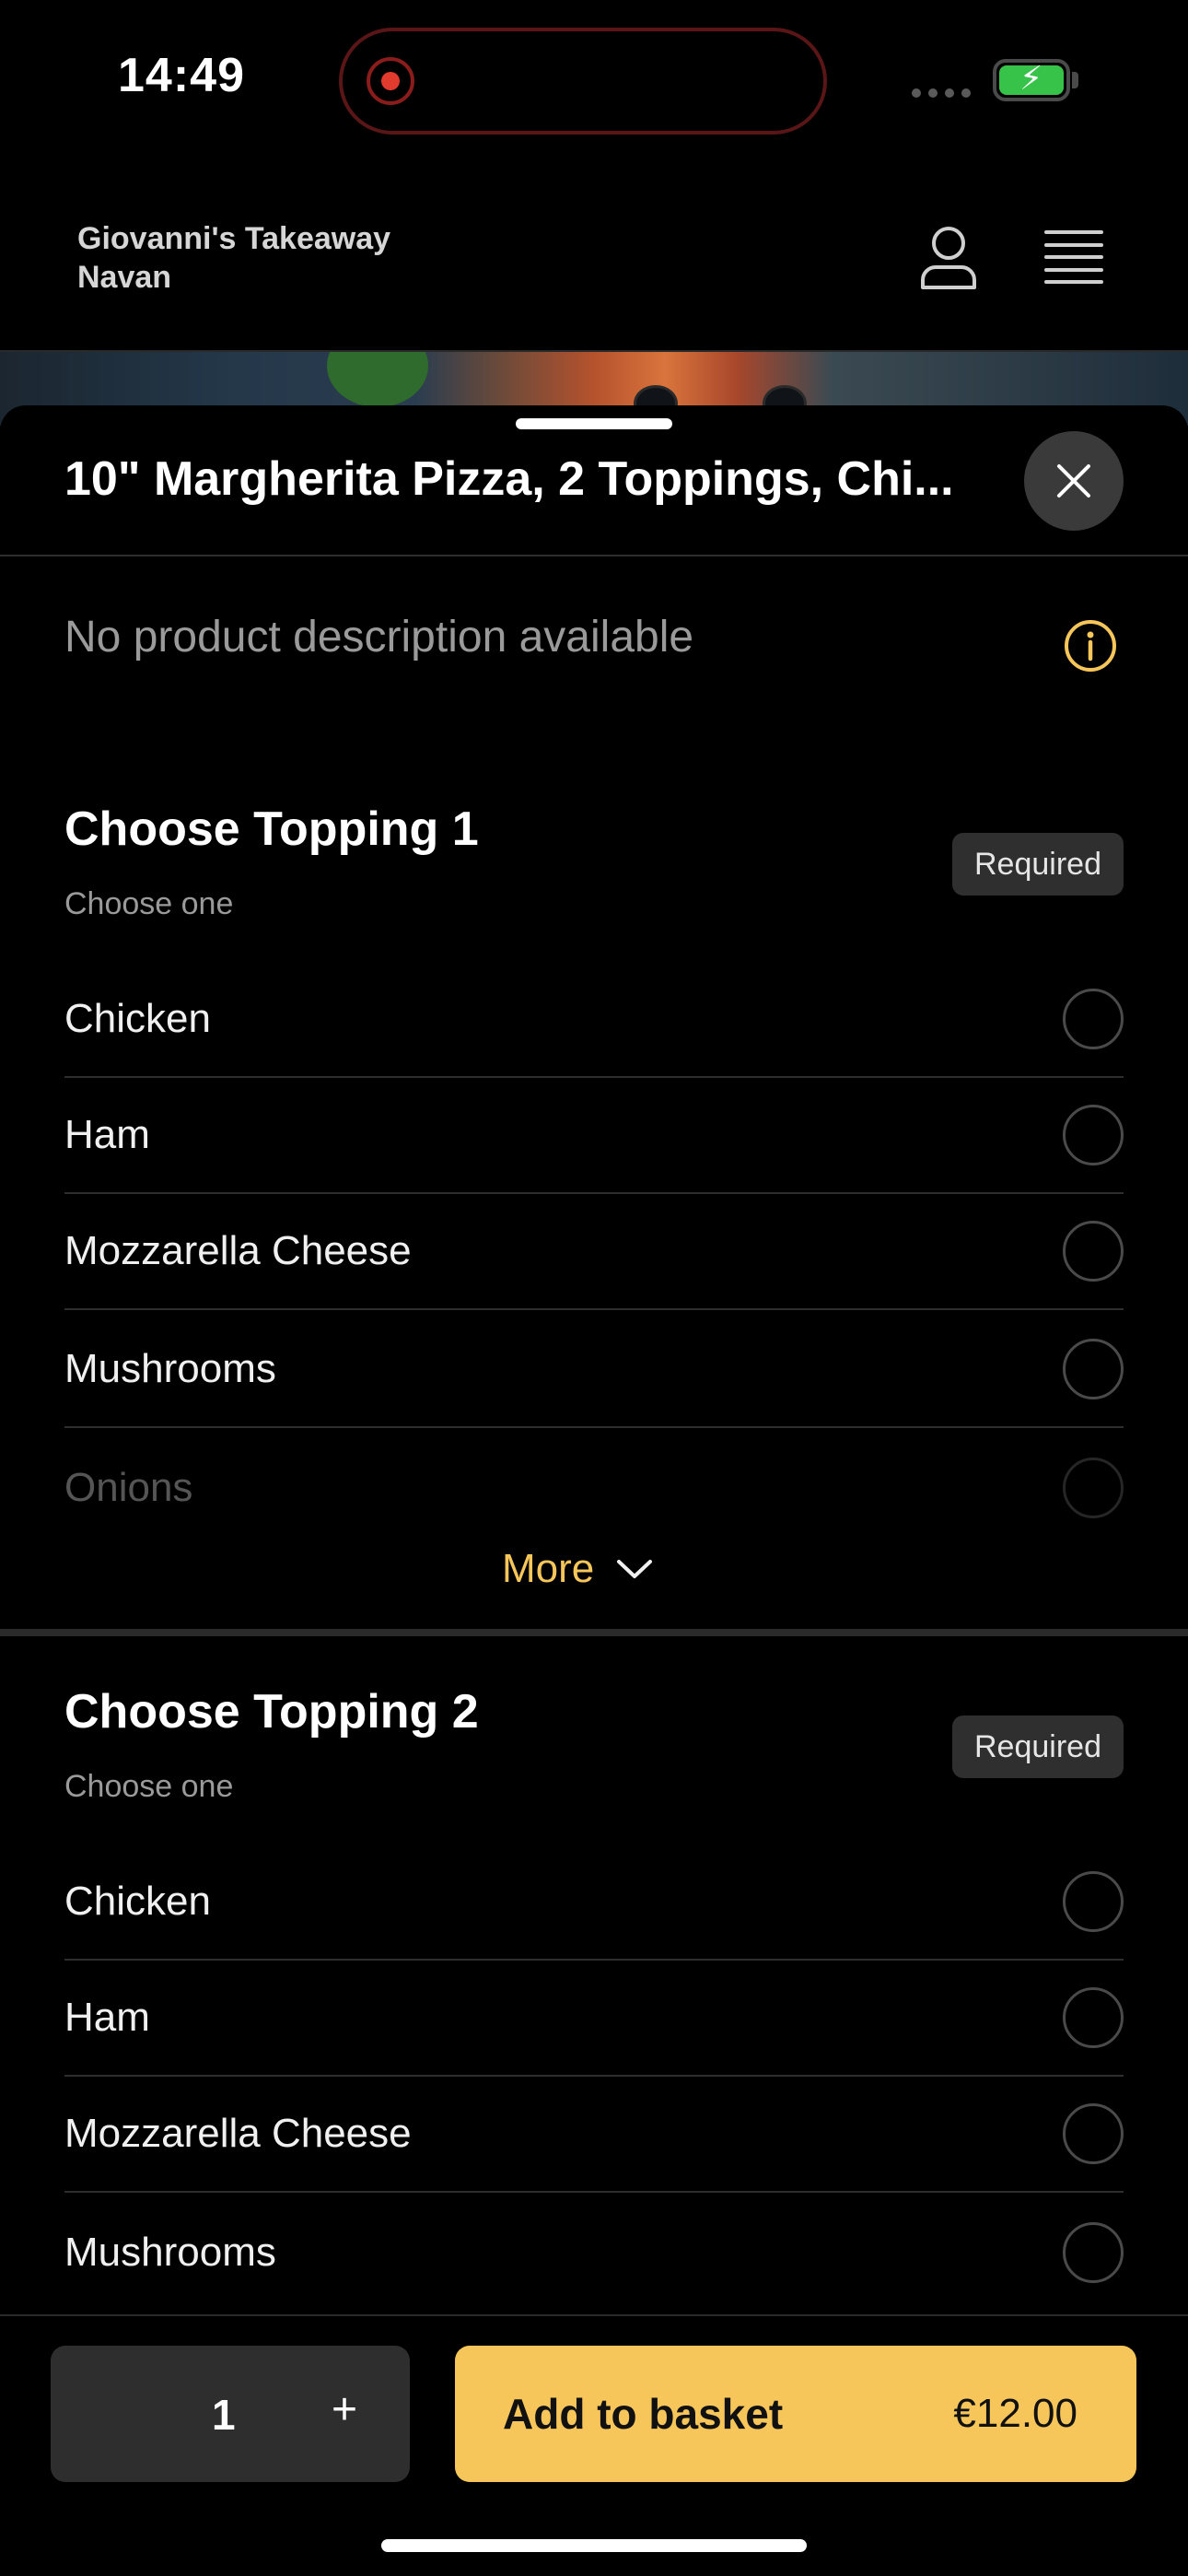 Image resolution: width=1188 pixels, height=2576 pixels. I want to click on section-divider, so click(594, 1632).